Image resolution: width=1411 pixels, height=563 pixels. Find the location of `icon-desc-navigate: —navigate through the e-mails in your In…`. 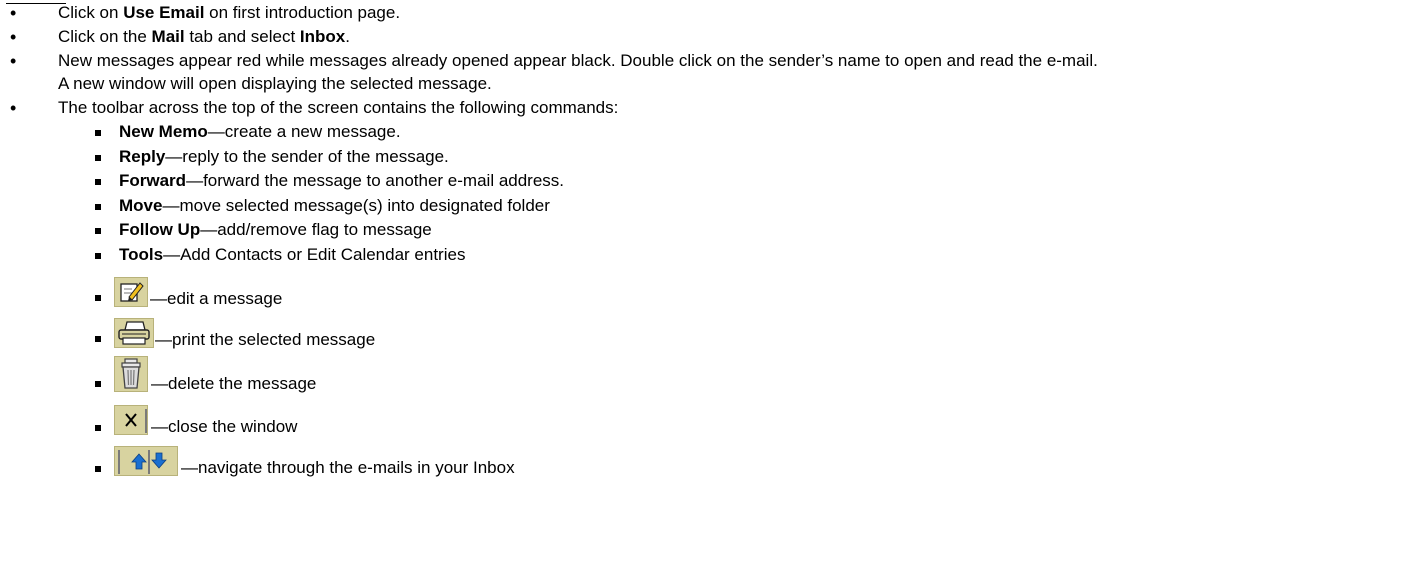

icon-desc-navigate: —navigate through the e-mails in your In… is located at coordinates (348, 467).